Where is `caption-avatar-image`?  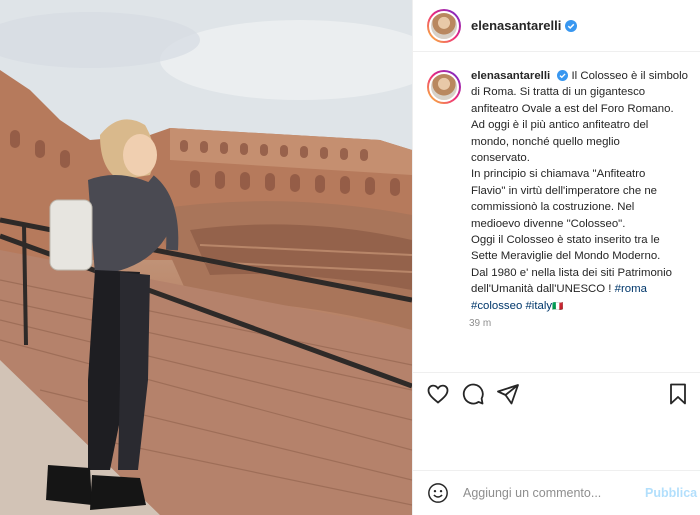 caption-avatar-image is located at coordinates (444, 87).